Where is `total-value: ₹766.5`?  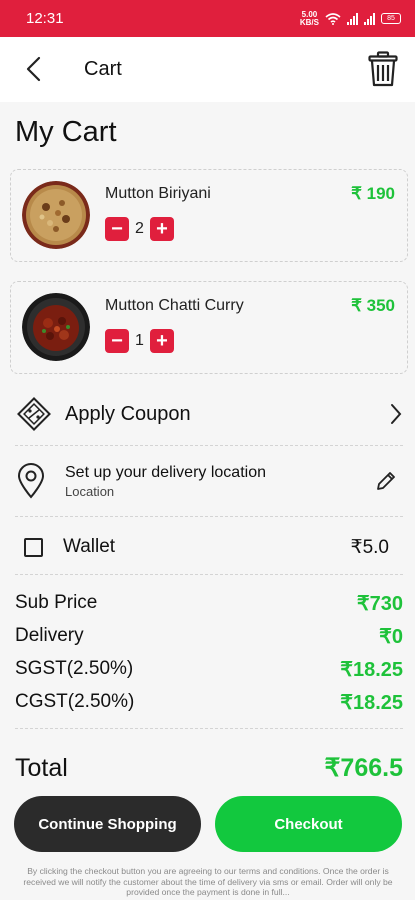 total-value: ₹766.5 is located at coordinates (363, 768).